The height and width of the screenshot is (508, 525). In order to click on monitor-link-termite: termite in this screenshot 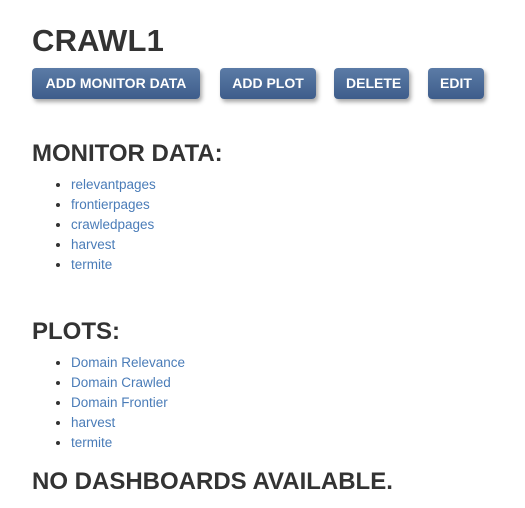, I will do `click(91, 264)`.